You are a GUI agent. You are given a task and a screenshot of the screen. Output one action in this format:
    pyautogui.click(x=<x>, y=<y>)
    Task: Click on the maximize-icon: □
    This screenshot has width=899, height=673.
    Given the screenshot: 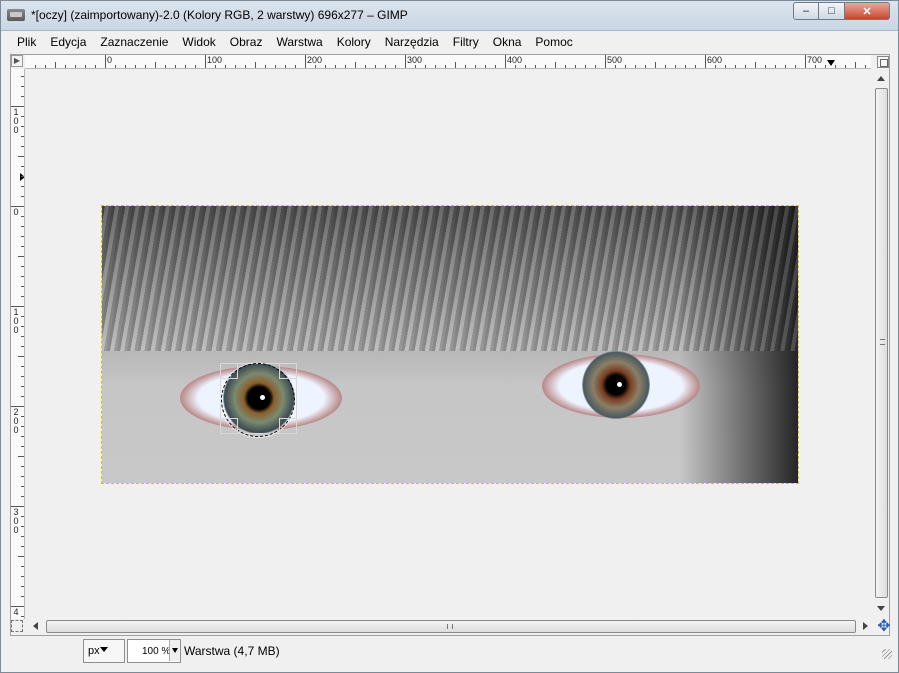 What is the action you would take?
    pyautogui.click(x=831, y=11)
    